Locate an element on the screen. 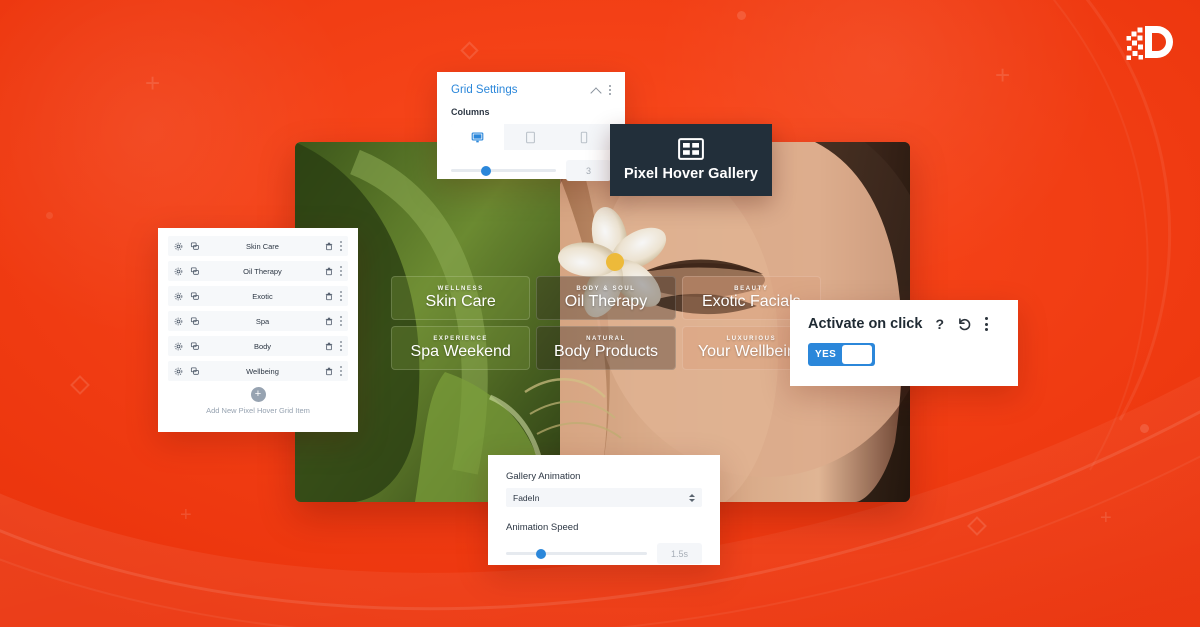 This screenshot has width=1200, height=627. grid-settings-title: Grid Settings is located at coordinates (484, 90).